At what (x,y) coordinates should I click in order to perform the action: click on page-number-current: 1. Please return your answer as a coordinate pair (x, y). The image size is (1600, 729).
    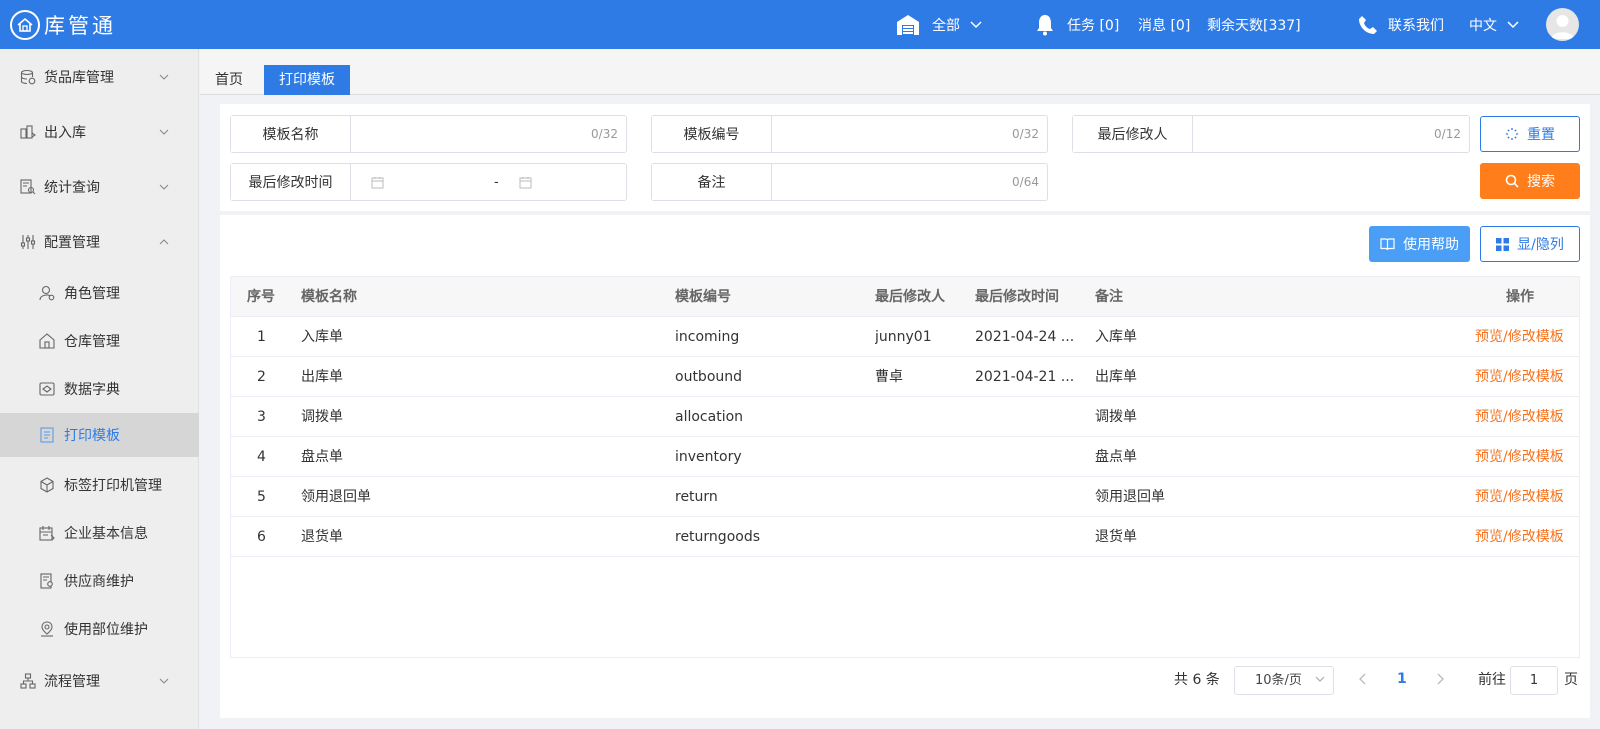
    Looking at the image, I should click on (1402, 679).